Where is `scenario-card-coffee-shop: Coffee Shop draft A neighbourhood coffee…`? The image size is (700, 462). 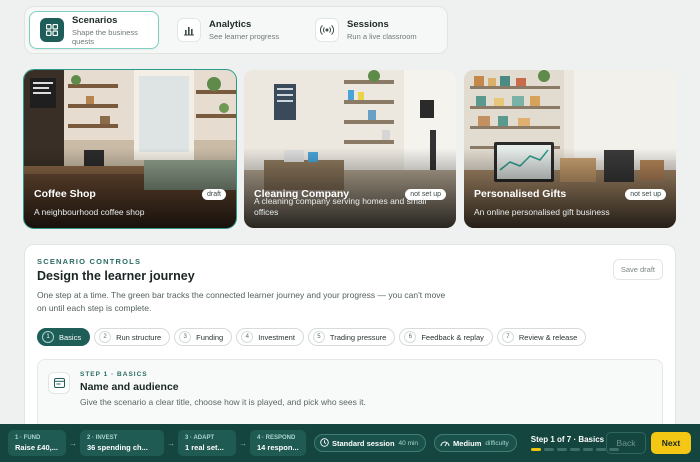
scenario-card-coffee-shop: Coffee Shop draft A neighbourhood coffee… is located at coordinates (130, 149).